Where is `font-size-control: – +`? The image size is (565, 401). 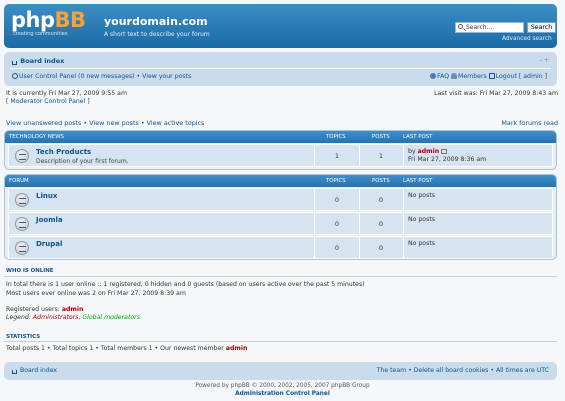
font-size-control: – + is located at coordinates (544, 60).